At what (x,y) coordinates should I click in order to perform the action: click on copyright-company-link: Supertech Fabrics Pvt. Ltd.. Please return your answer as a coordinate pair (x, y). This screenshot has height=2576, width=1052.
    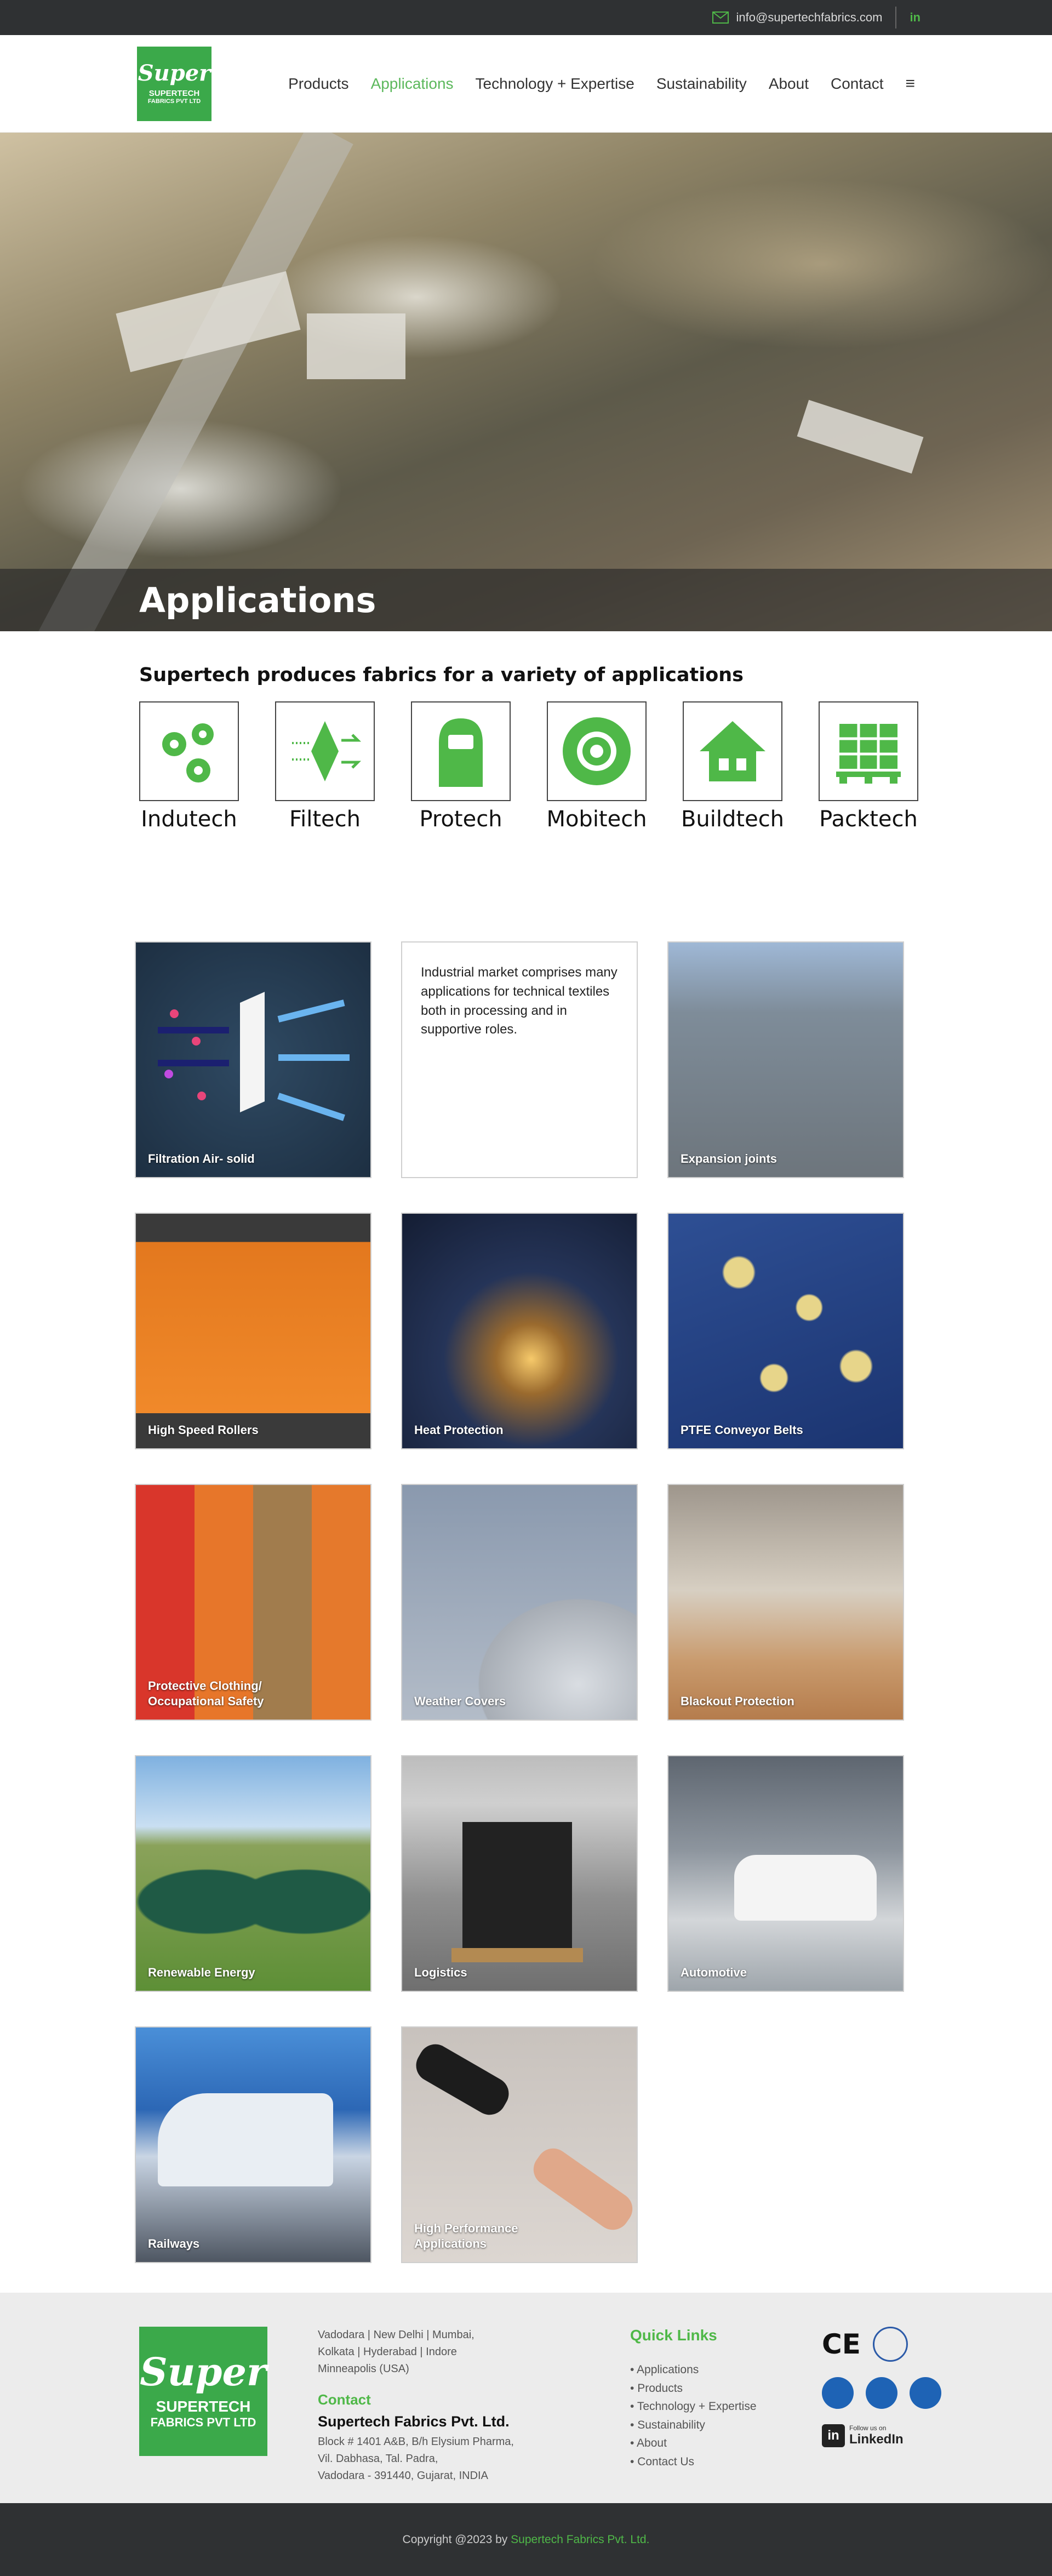
    Looking at the image, I should click on (580, 2539).